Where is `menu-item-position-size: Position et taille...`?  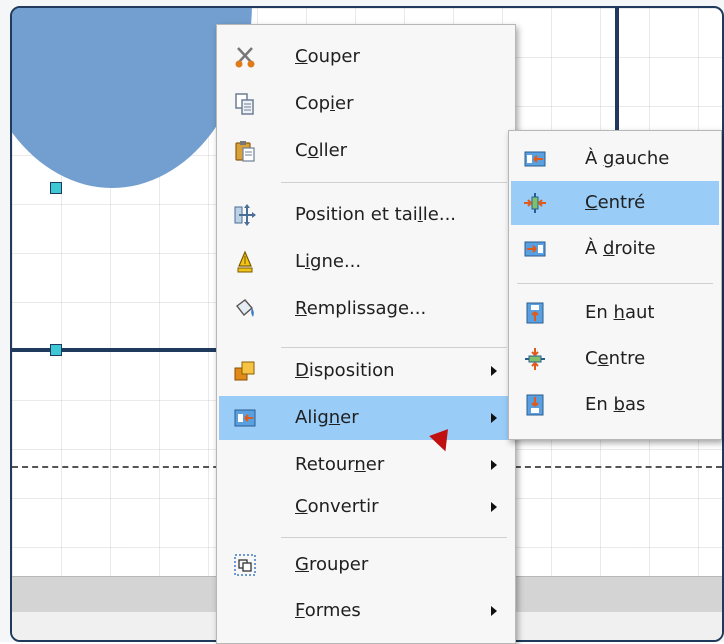 menu-item-position-size: Position et taille... is located at coordinates (366, 215).